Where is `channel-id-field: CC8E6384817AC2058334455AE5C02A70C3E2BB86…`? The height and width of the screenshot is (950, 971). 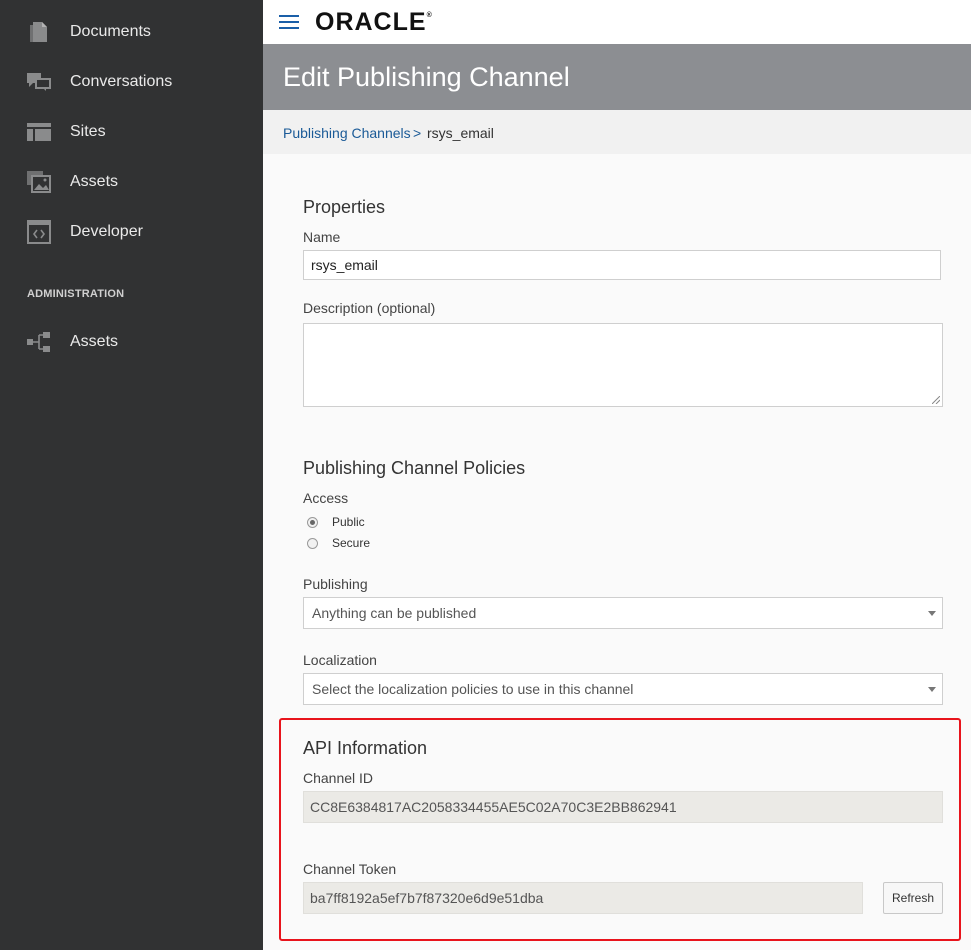
channel-id-field: CC8E6384817AC2058334455AE5C02A70C3E2BB86… is located at coordinates (623, 807).